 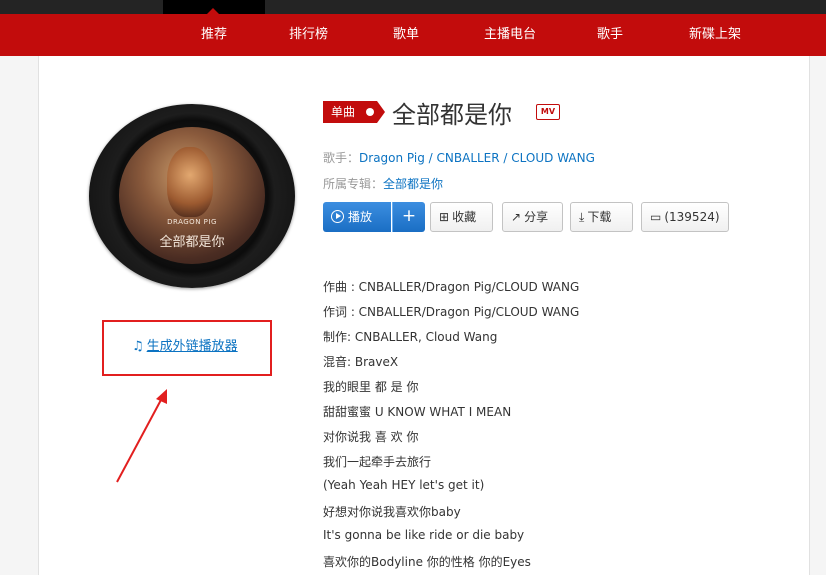 I want to click on artist-label: 歌手：, so click(x=341, y=158).